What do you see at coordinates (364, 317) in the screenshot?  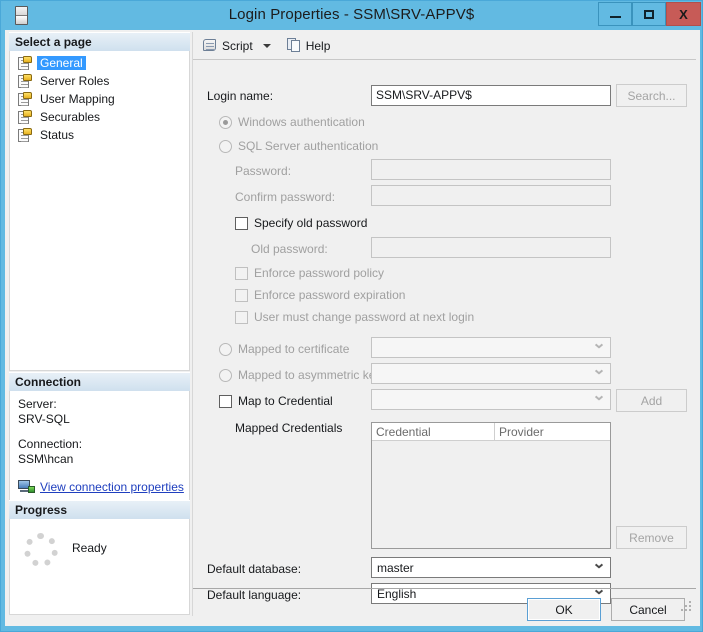 I see `must-change-password-label: User must change password at next login` at bounding box center [364, 317].